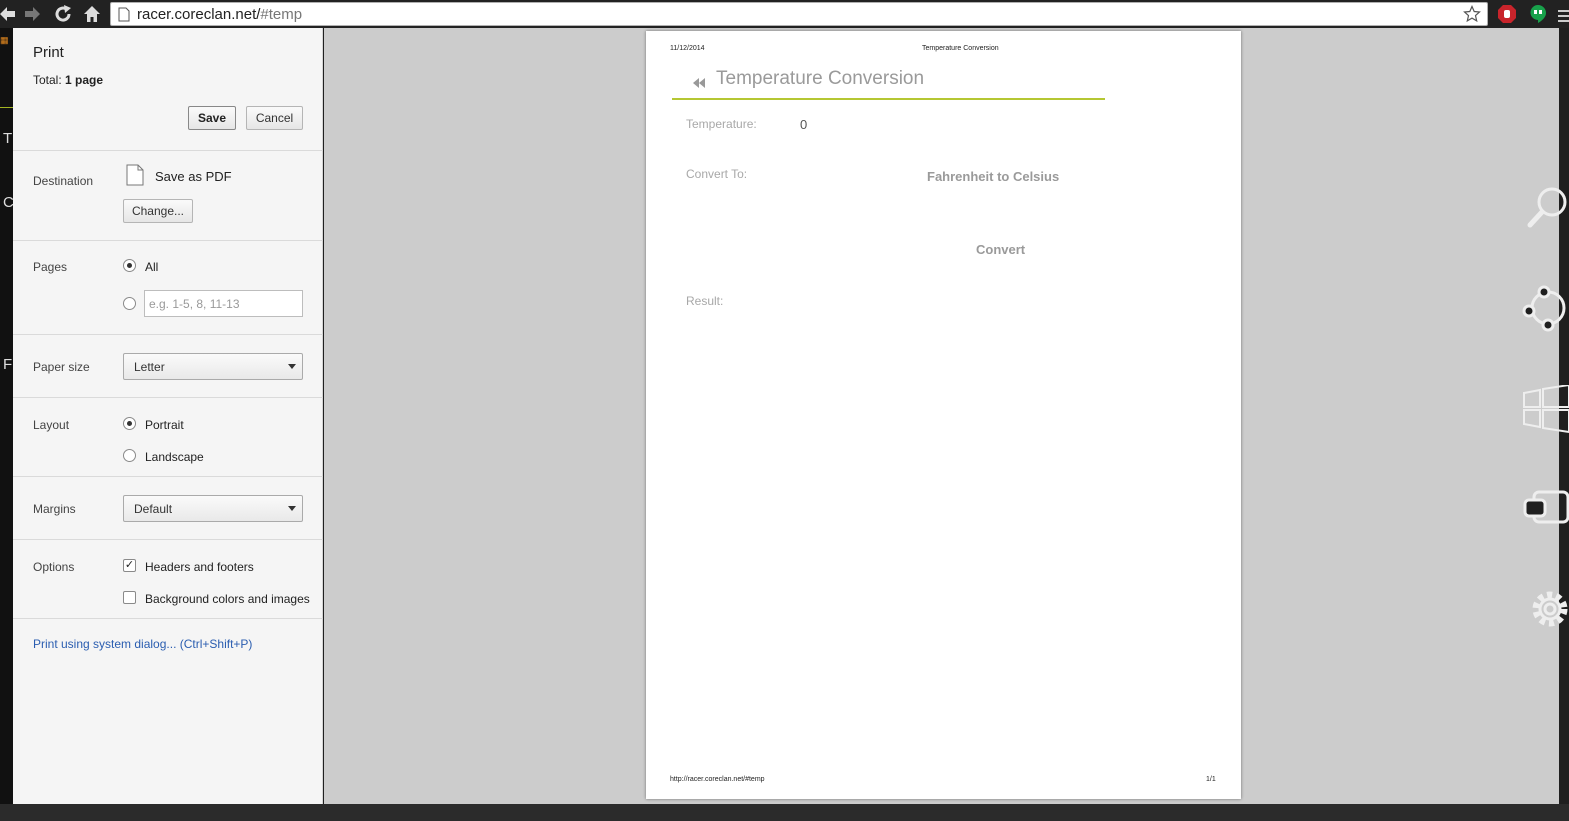 The image size is (1569, 821). What do you see at coordinates (993, 176) in the screenshot?
I see `convert-to-value: Fahrenheit to Celsius` at bounding box center [993, 176].